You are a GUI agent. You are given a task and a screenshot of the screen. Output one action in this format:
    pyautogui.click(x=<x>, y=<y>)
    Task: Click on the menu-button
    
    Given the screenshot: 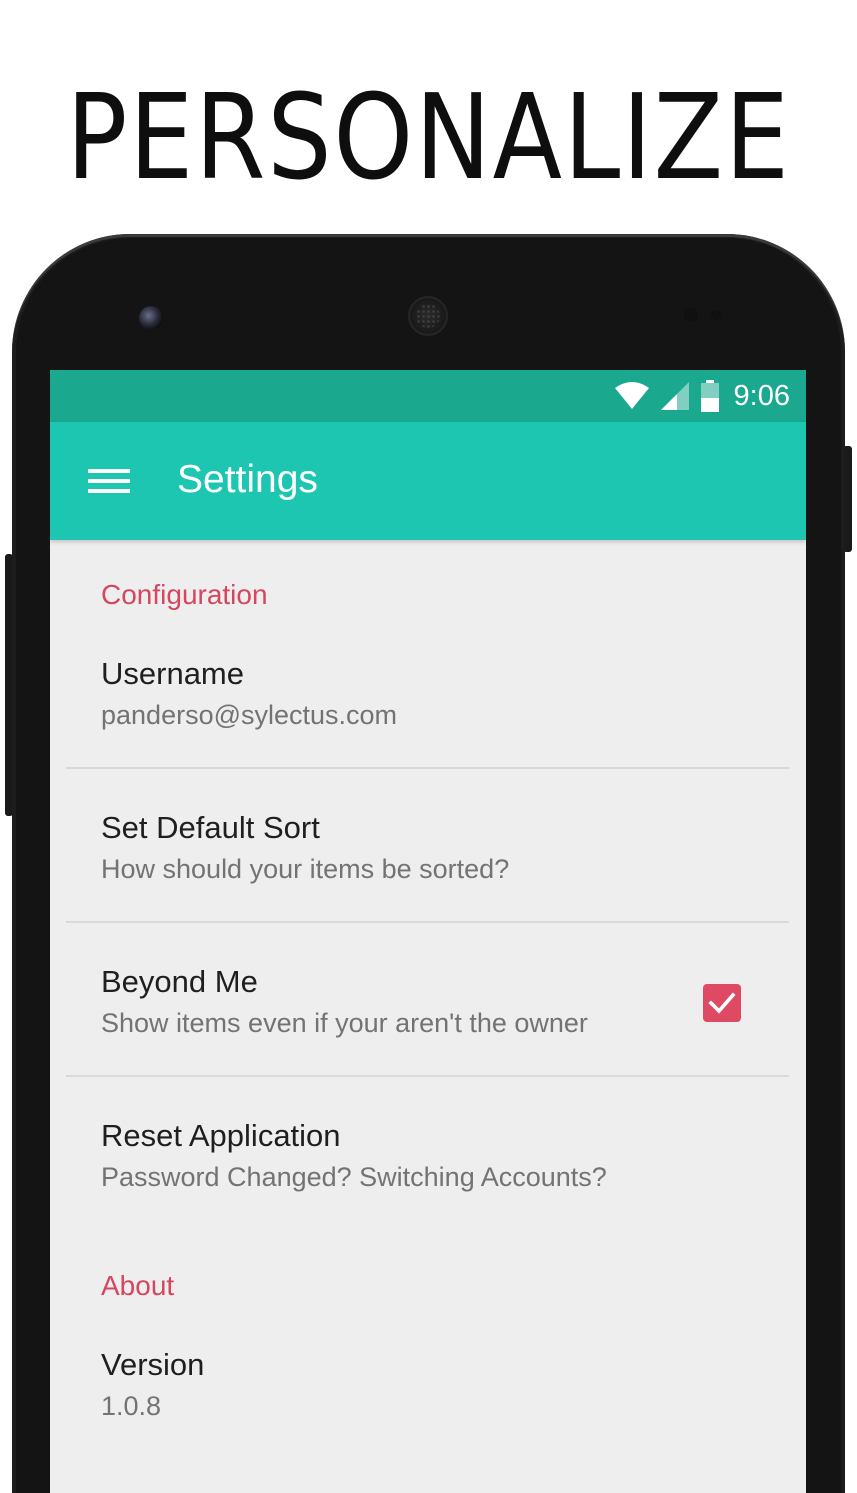 What is the action you would take?
    pyautogui.click(x=109, y=481)
    